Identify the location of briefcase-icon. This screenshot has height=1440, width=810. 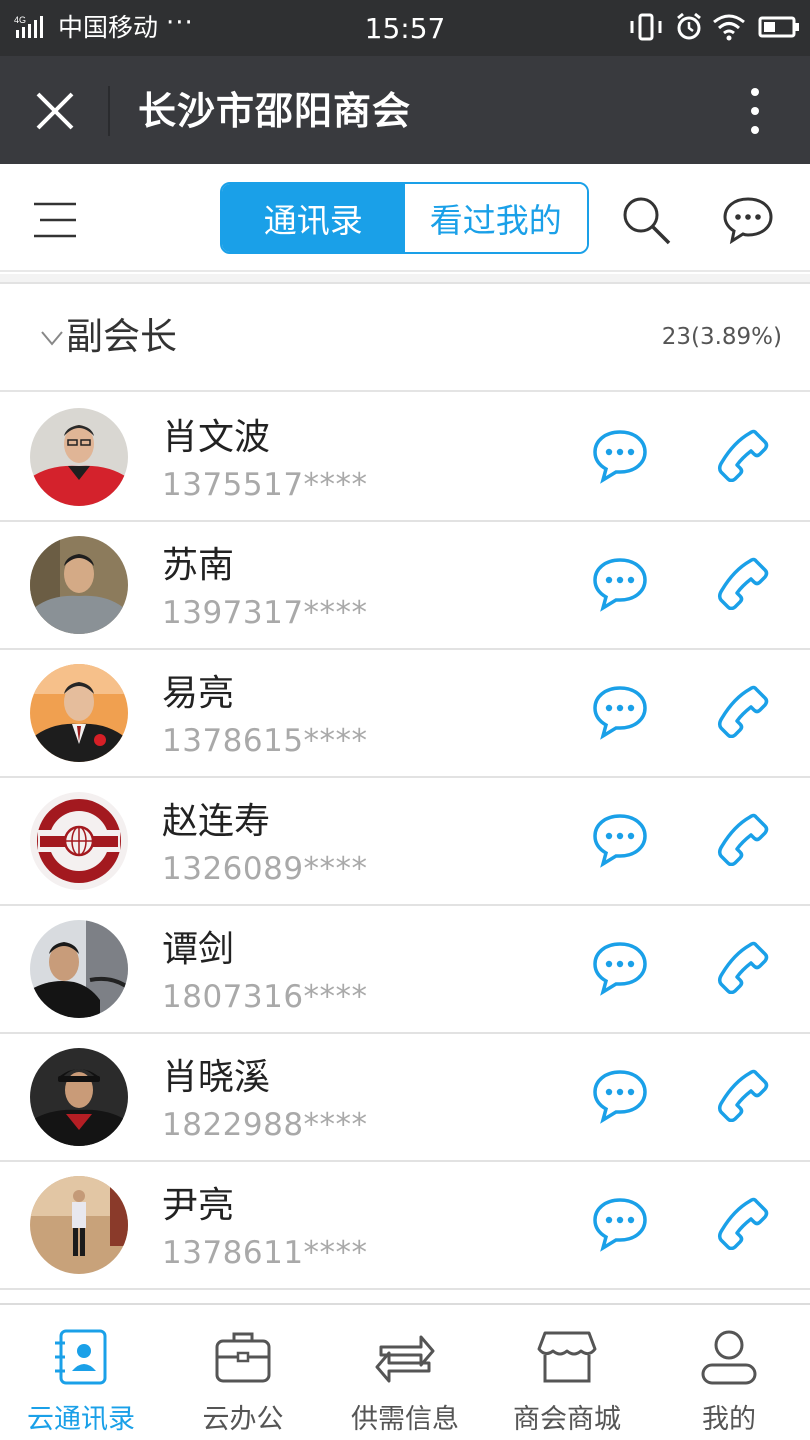
(243, 1357).